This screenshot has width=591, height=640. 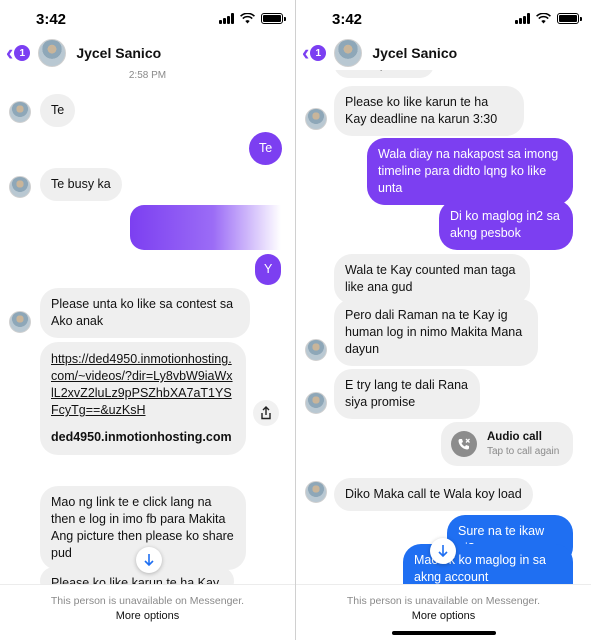 What do you see at coordinates (506, 225) in the screenshot?
I see `message-outgoing: Di ko maglog in2 sa akng pesbok` at bounding box center [506, 225].